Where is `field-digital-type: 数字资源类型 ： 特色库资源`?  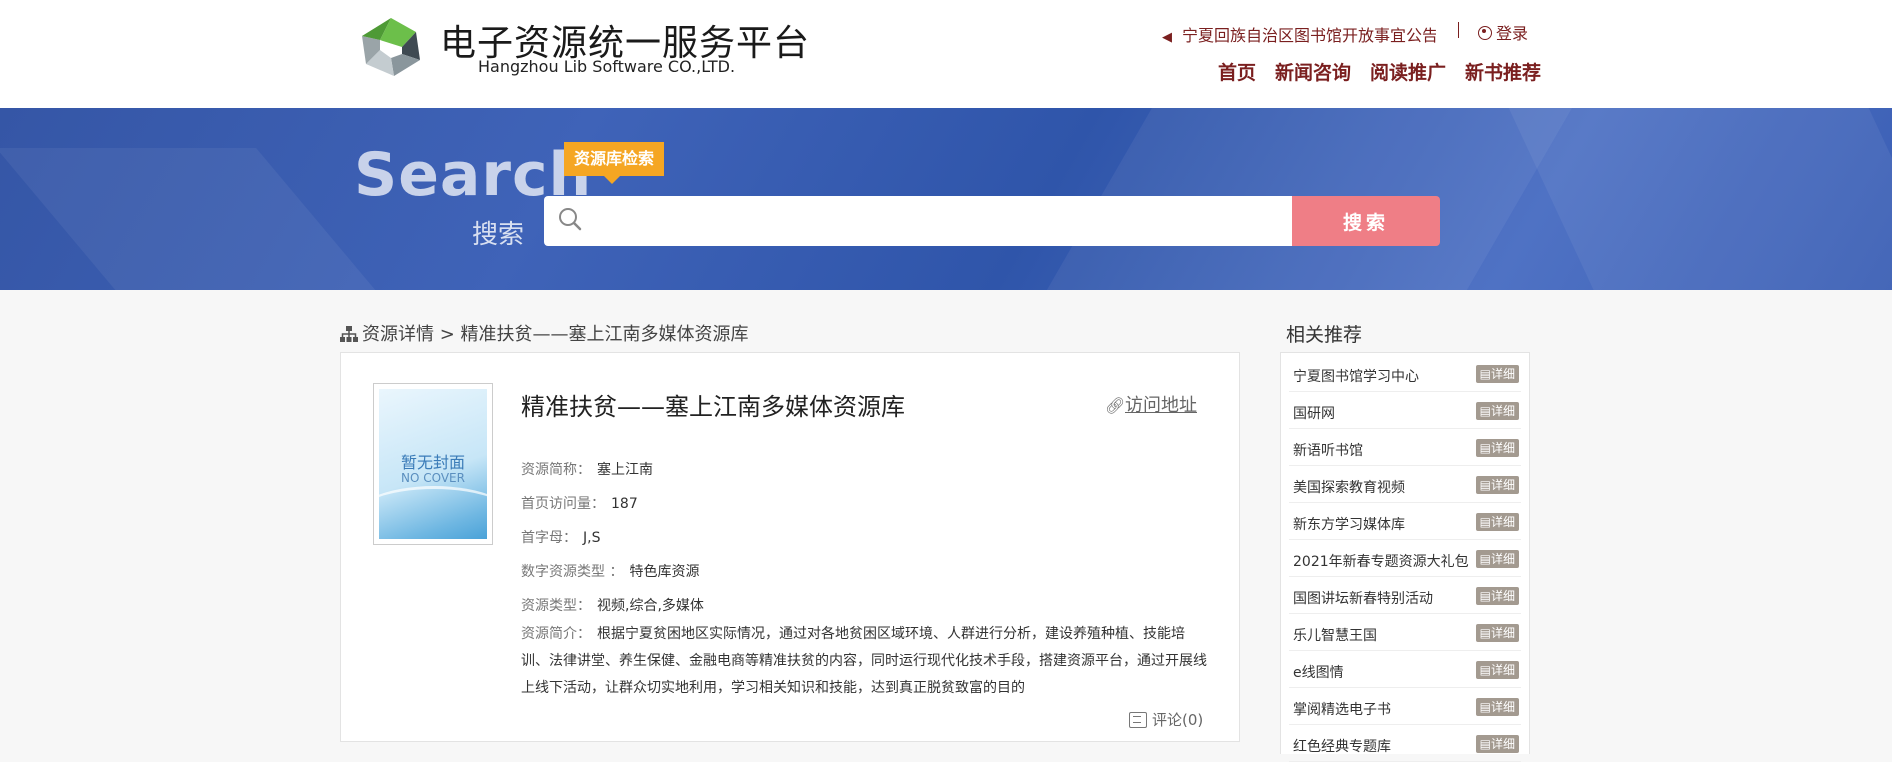 field-digital-type: 数字资源类型 ： 特色库资源 is located at coordinates (610, 571).